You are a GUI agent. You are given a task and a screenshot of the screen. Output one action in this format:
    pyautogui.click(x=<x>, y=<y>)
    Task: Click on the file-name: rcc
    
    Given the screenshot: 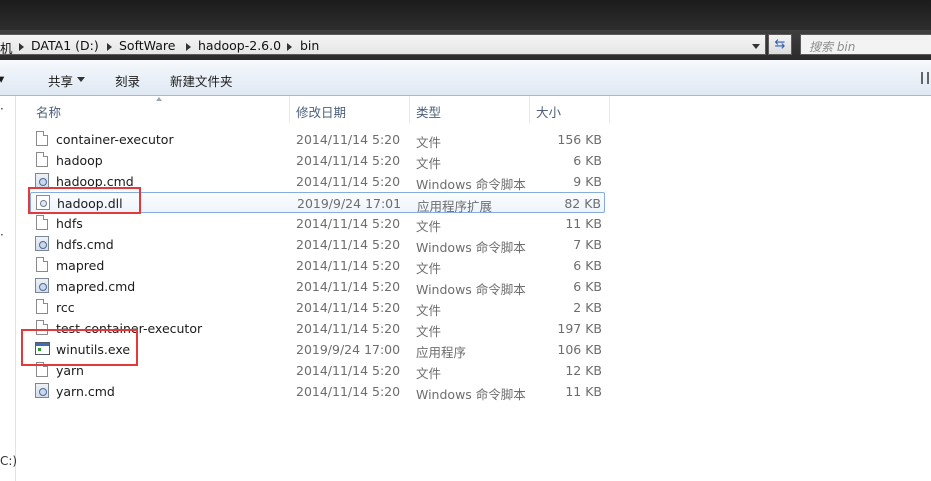 What is the action you would take?
    pyautogui.click(x=65, y=307)
    